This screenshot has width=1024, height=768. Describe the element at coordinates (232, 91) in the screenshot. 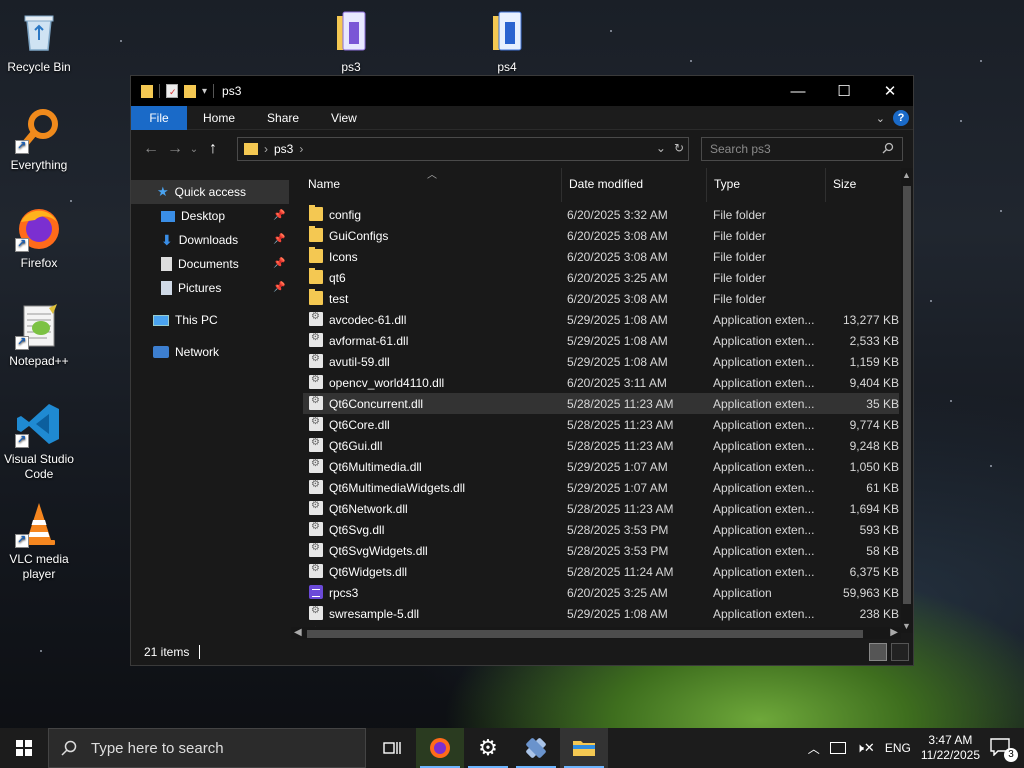

I see `window-title: ps3` at that location.